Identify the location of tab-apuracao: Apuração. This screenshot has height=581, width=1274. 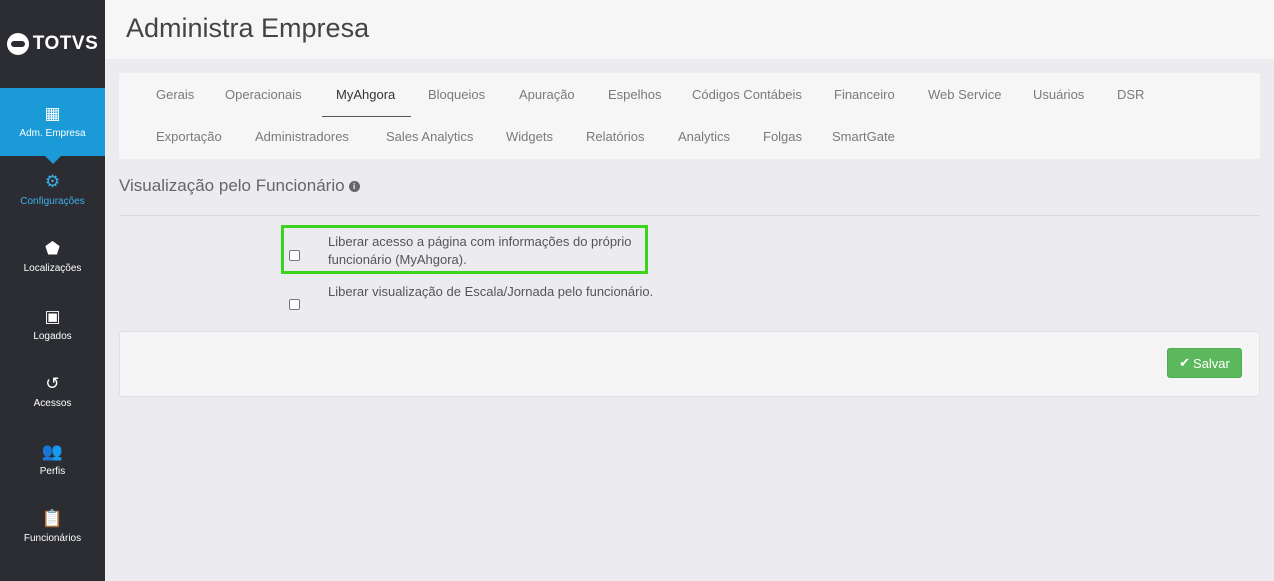
(547, 94).